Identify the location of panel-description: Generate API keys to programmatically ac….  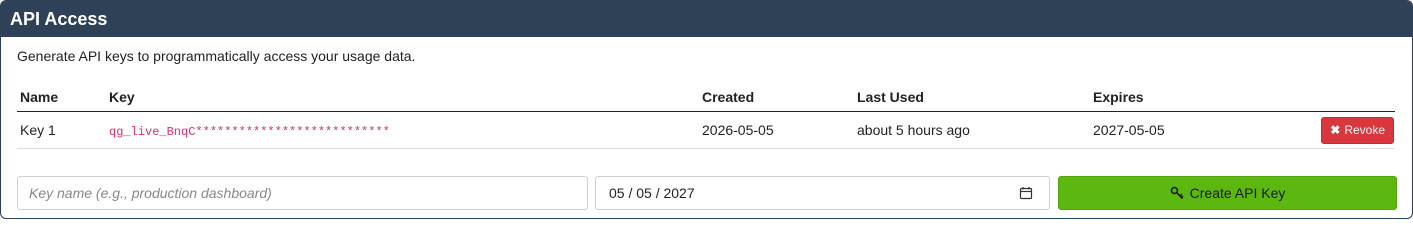
(216, 56).